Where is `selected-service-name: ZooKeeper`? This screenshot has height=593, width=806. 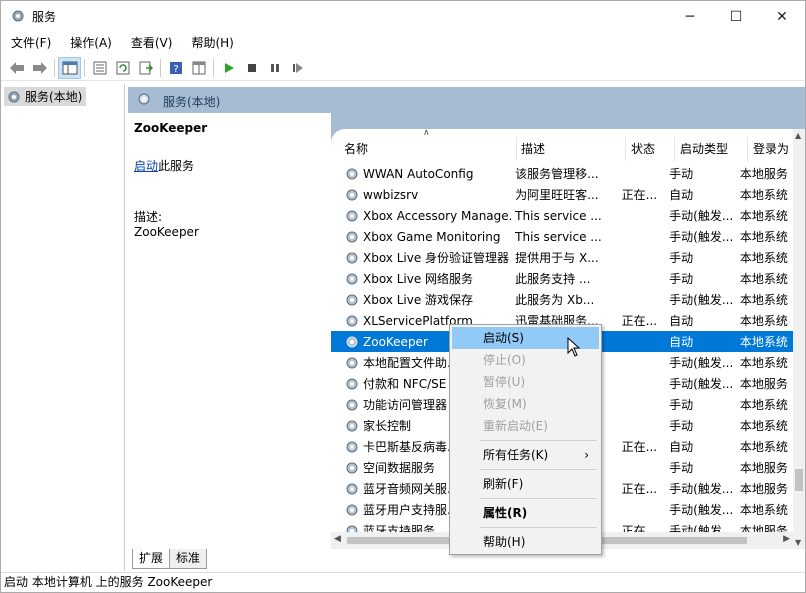
selected-service-name: ZooKeeper is located at coordinates (171, 128).